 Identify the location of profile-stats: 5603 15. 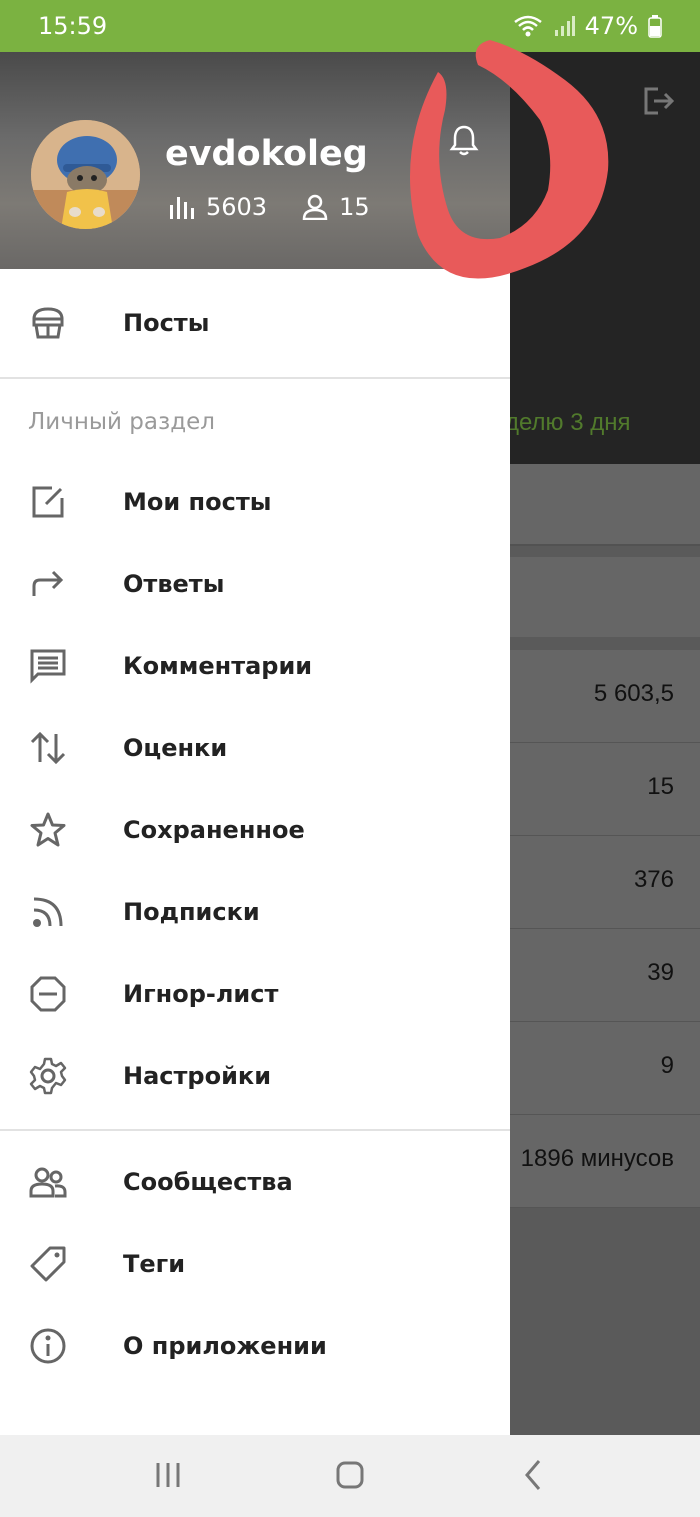
(269, 207).